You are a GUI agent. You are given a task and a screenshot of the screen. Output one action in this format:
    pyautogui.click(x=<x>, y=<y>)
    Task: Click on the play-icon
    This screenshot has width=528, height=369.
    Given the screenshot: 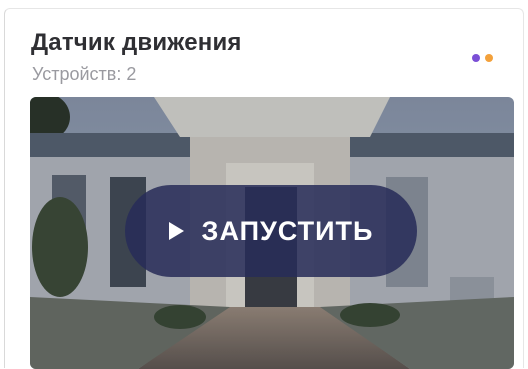 What is the action you would take?
    pyautogui.click(x=176, y=231)
    